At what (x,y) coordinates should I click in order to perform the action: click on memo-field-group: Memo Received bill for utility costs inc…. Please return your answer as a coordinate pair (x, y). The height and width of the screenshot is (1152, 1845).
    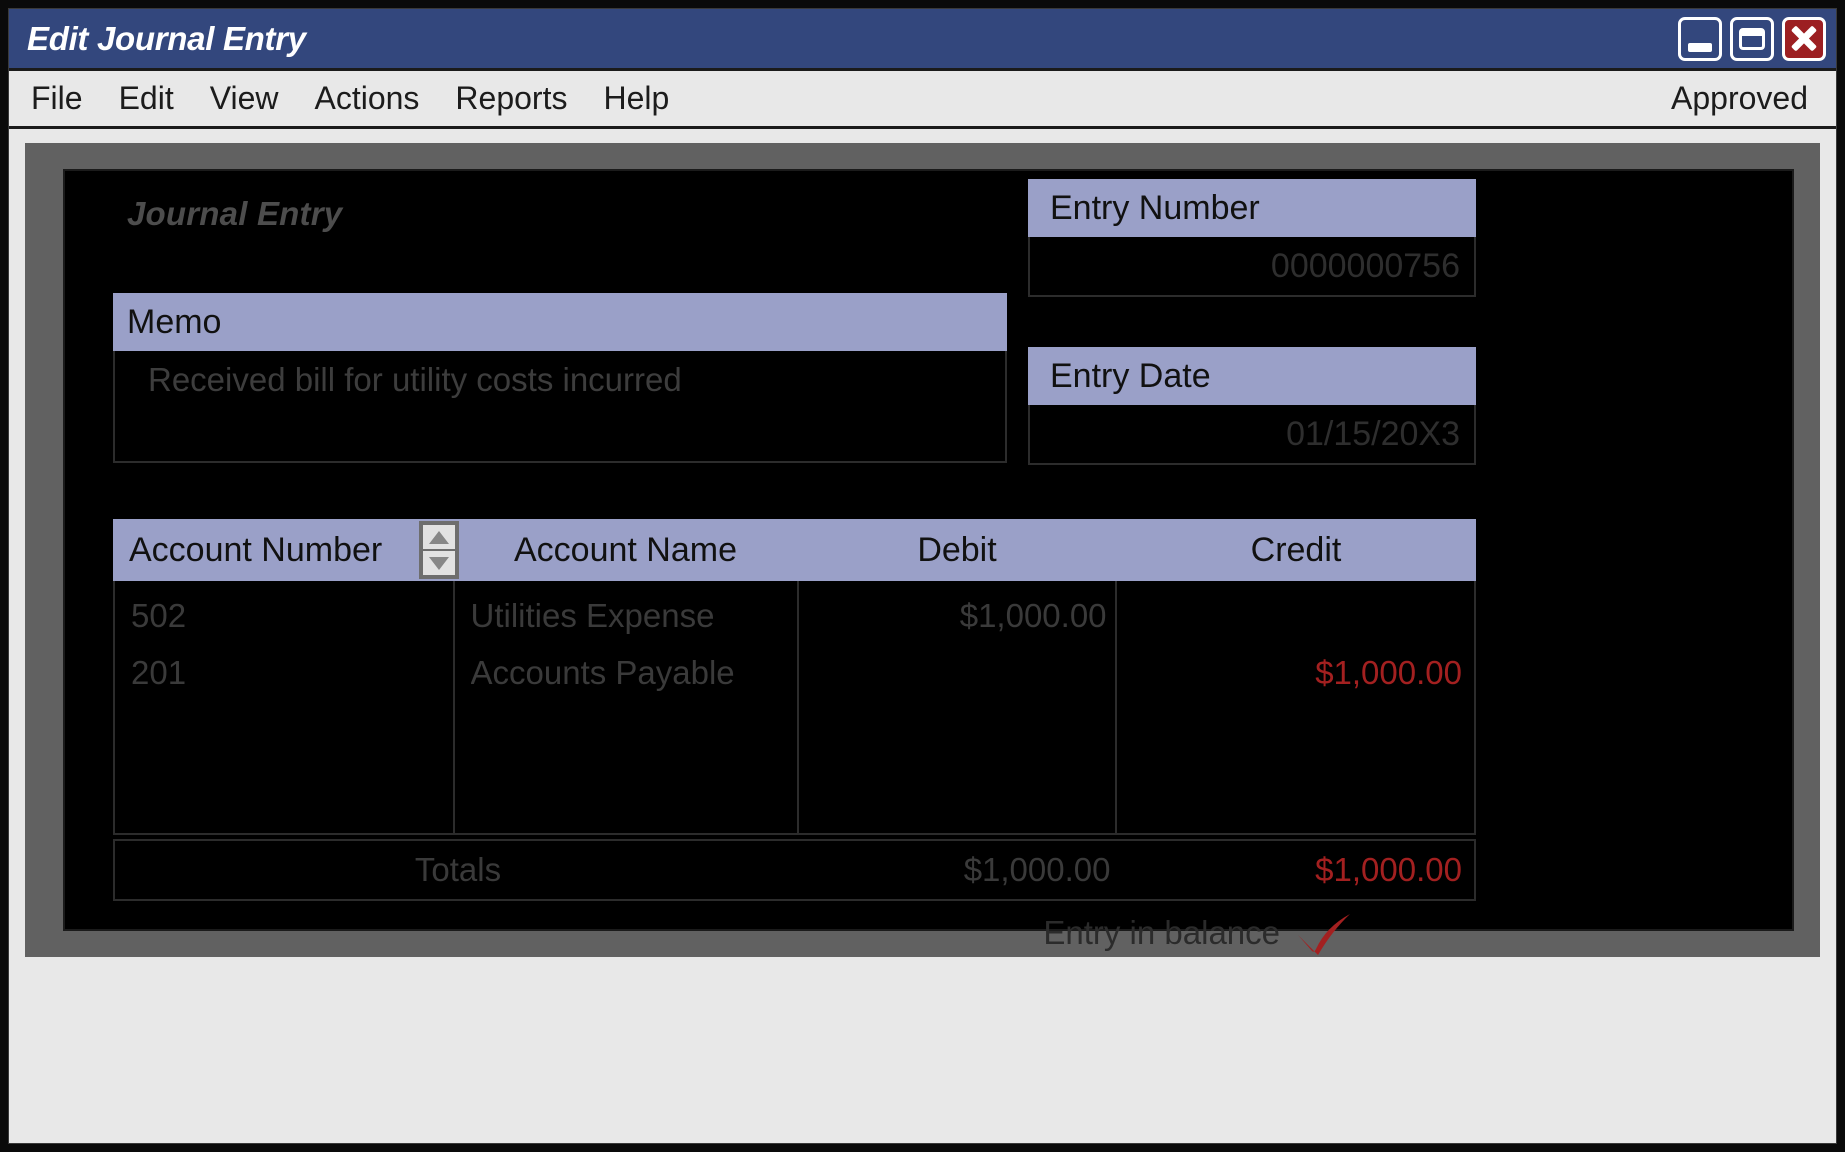
    Looking at the image, I should click on (560, 378).